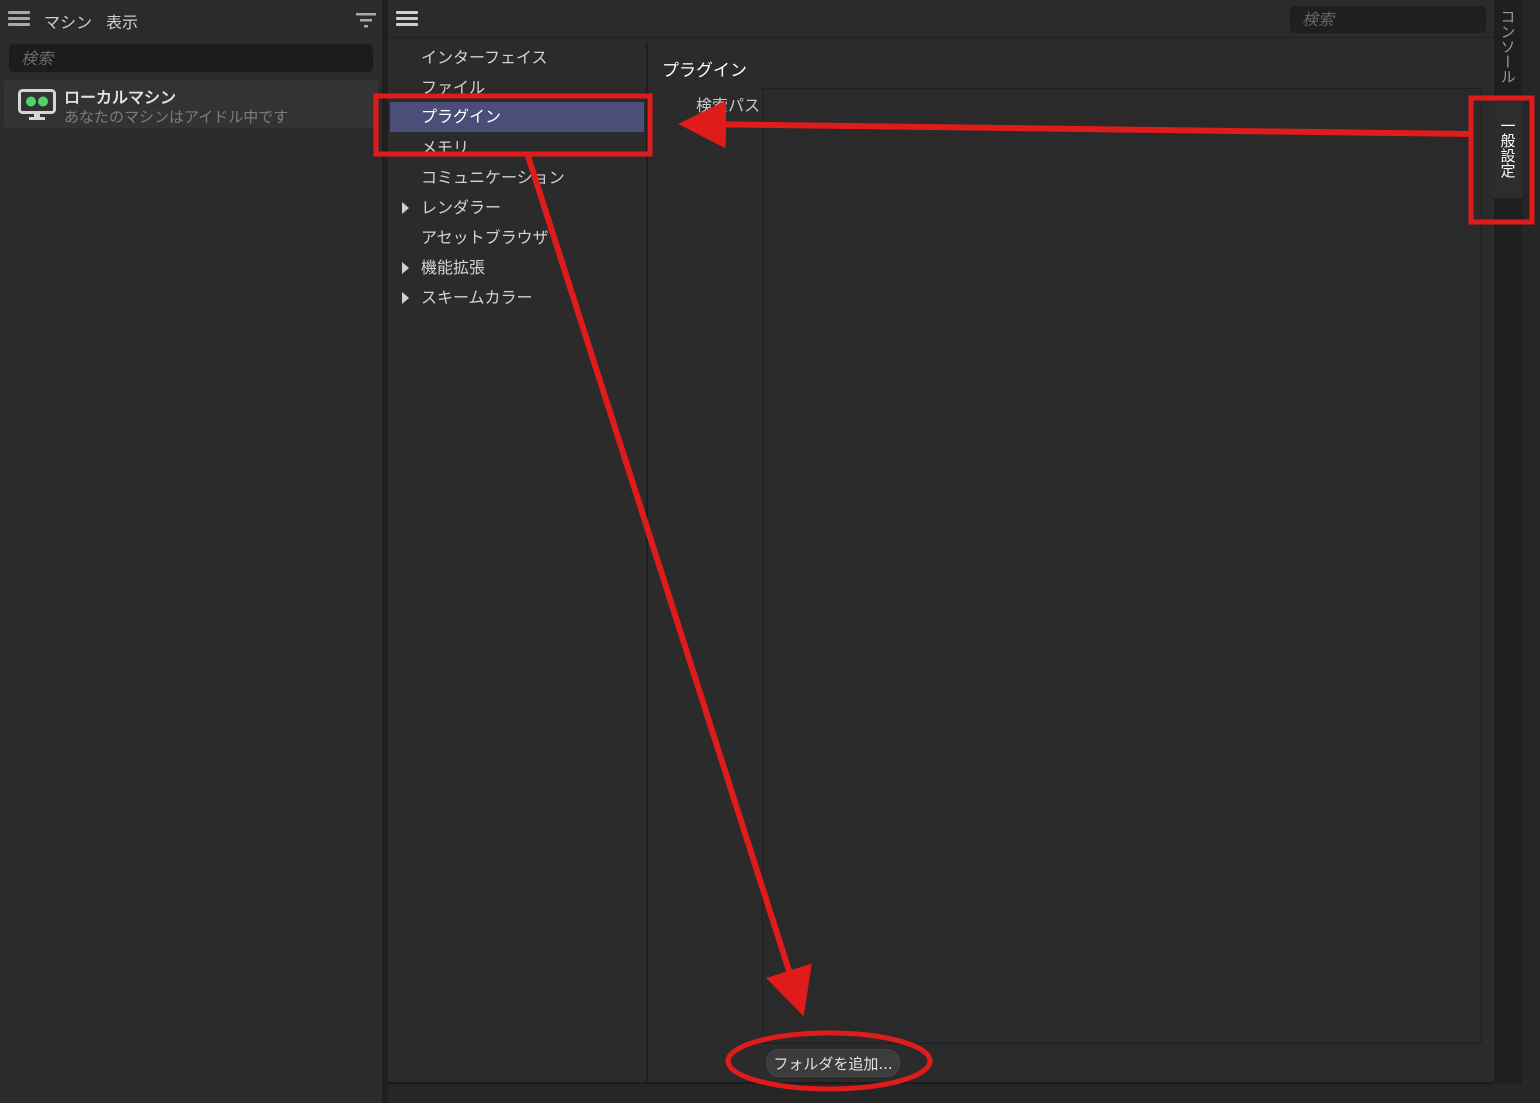  What do you see at coordinates (191, 104) in the screenshot?
I see `machine-list-item: ローカルマシン あなたのマシンはアイドル中です` at bounding box center [191, 104].